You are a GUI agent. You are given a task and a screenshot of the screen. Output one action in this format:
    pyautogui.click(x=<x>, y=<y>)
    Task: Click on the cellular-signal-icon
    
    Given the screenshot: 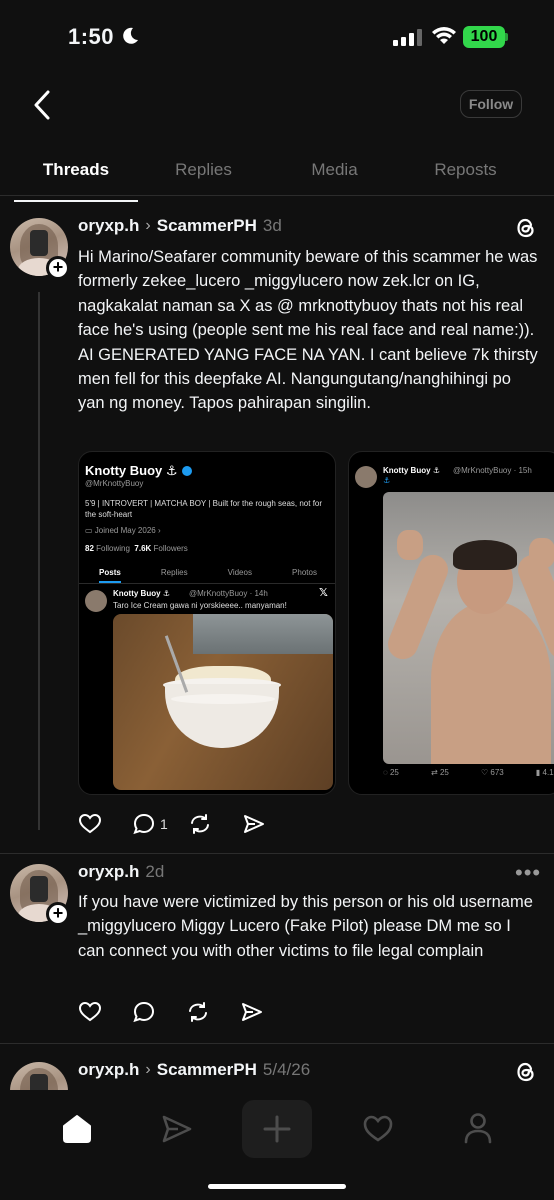 What is the action you would take?
    pyautogui.click(x=407, y=37)
    